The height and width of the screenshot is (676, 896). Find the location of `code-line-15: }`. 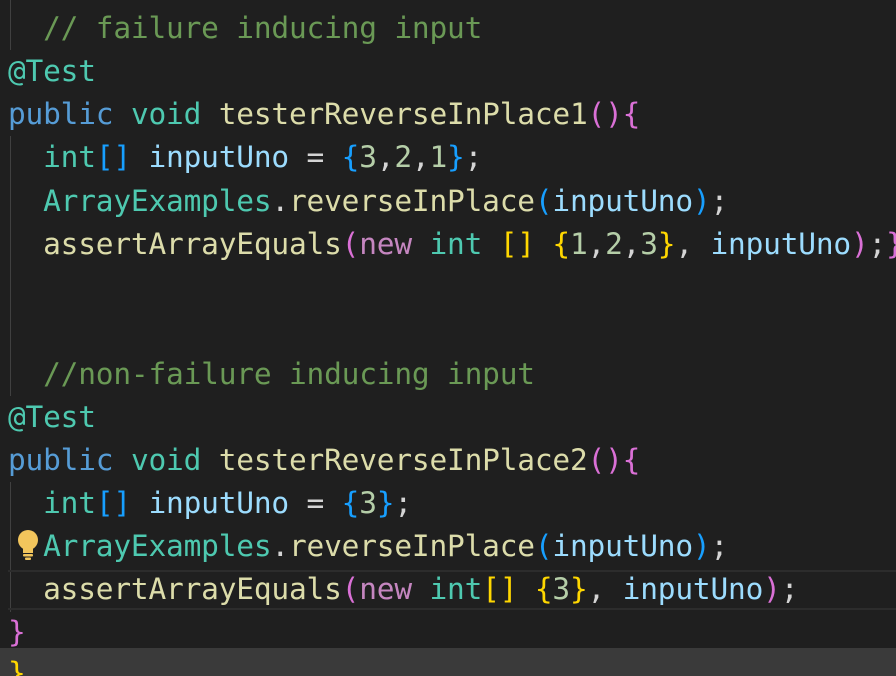

code-line-15: } is located at coordinates (17, 632).